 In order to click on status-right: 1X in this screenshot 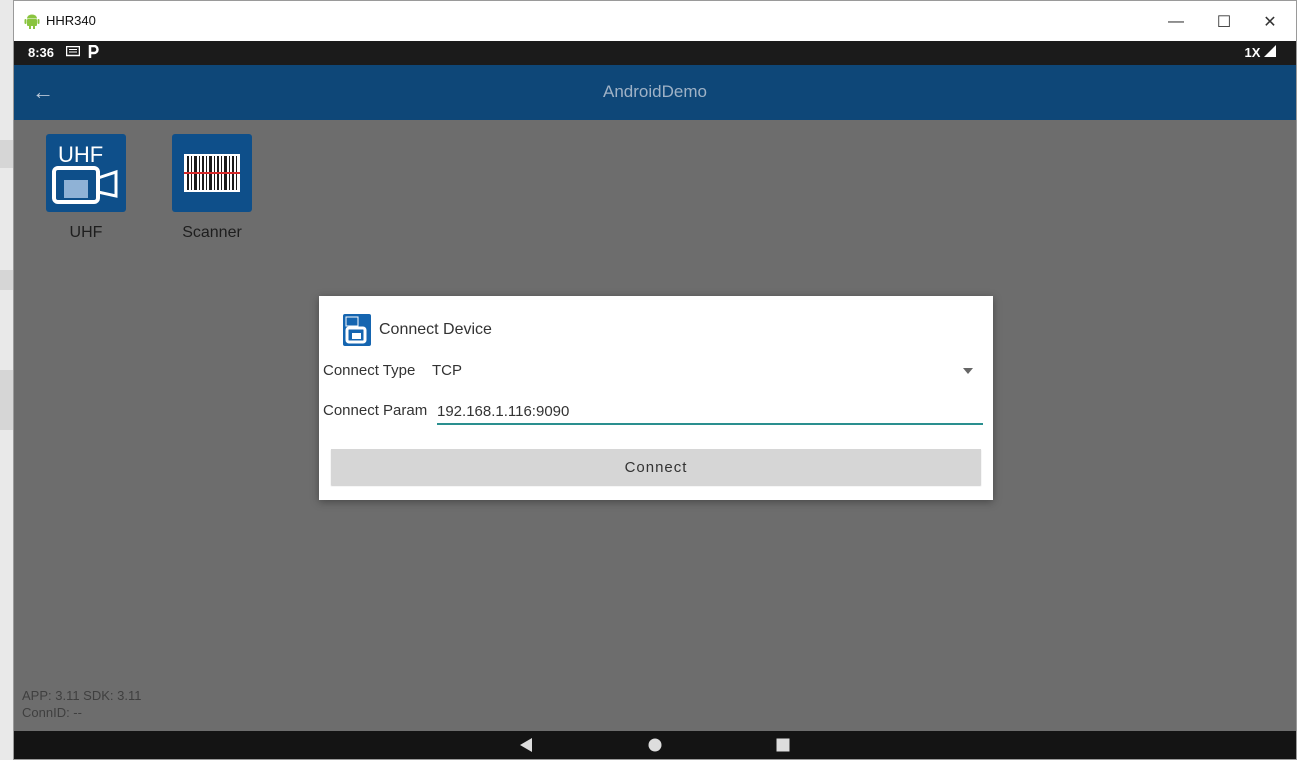, I will do `click(1260, 52)`.